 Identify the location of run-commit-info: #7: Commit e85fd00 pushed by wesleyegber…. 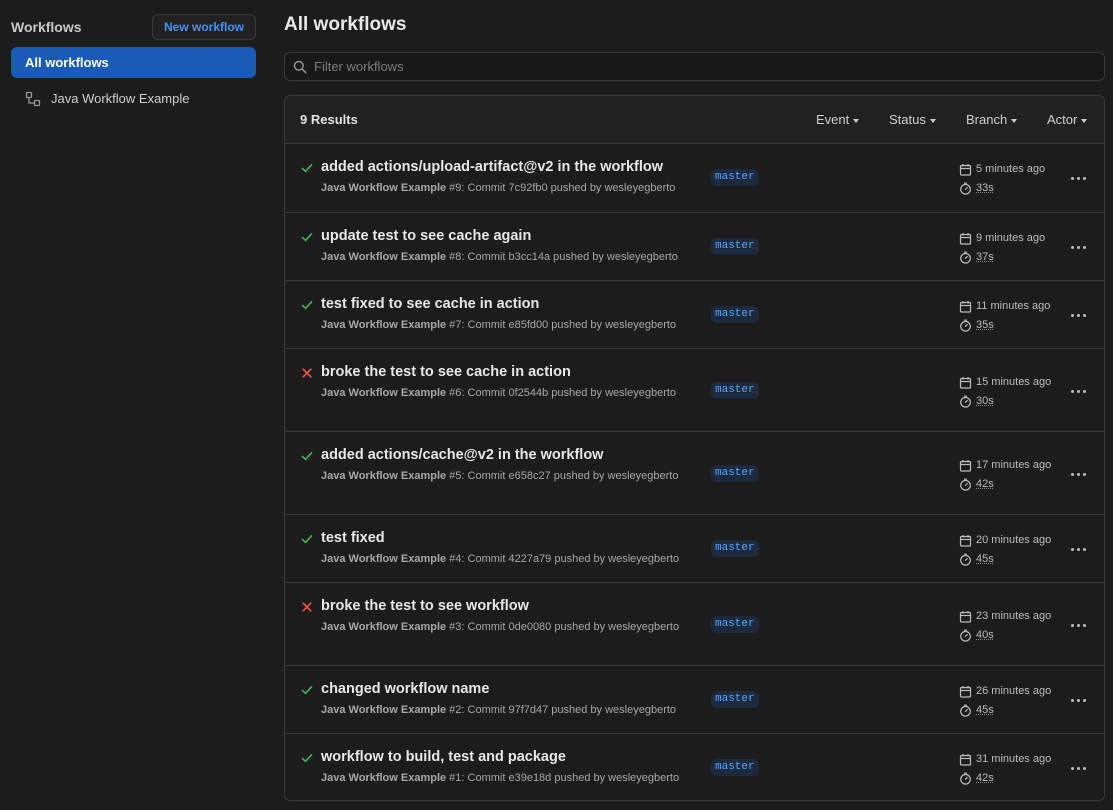
(561, 325).